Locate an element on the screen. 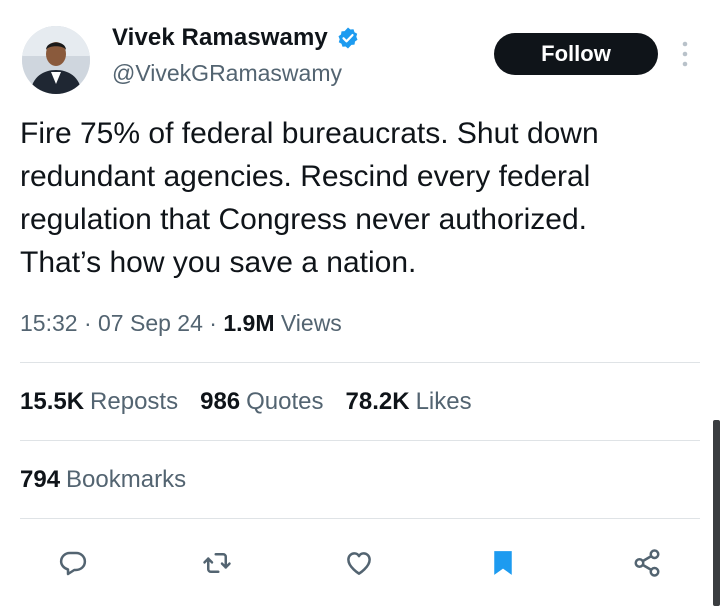 The image size is (720, 606). tweet-time: 15:32 is located at coordinates (49, 323).